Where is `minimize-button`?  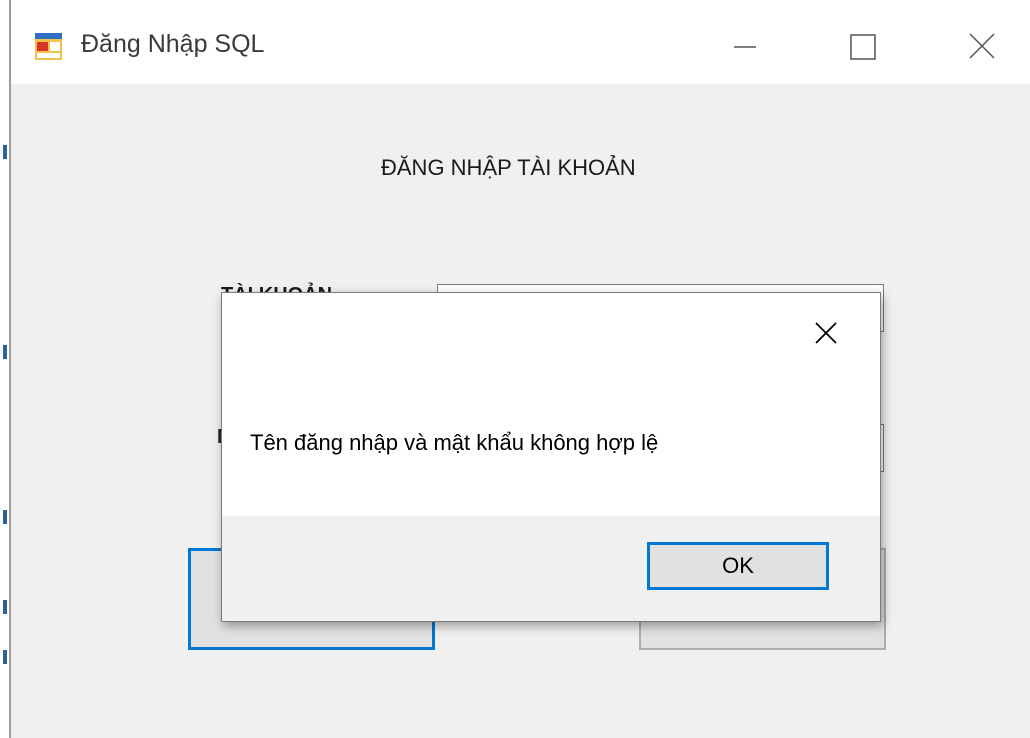
minimize-button is located at coordinates (744, 44).